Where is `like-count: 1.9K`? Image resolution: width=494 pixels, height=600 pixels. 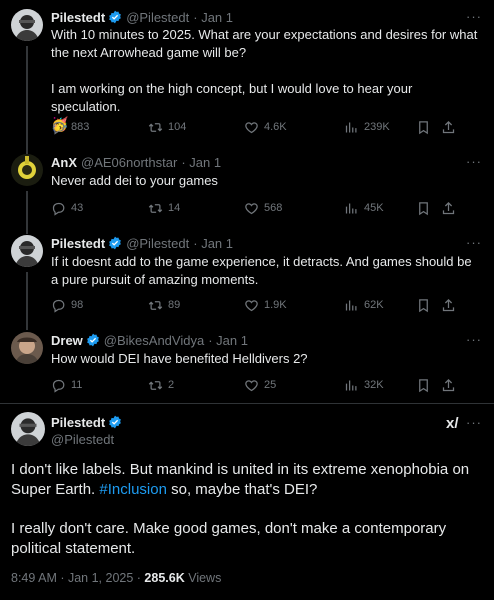 like-count: 1.9K is located at coordinates (275, 305).